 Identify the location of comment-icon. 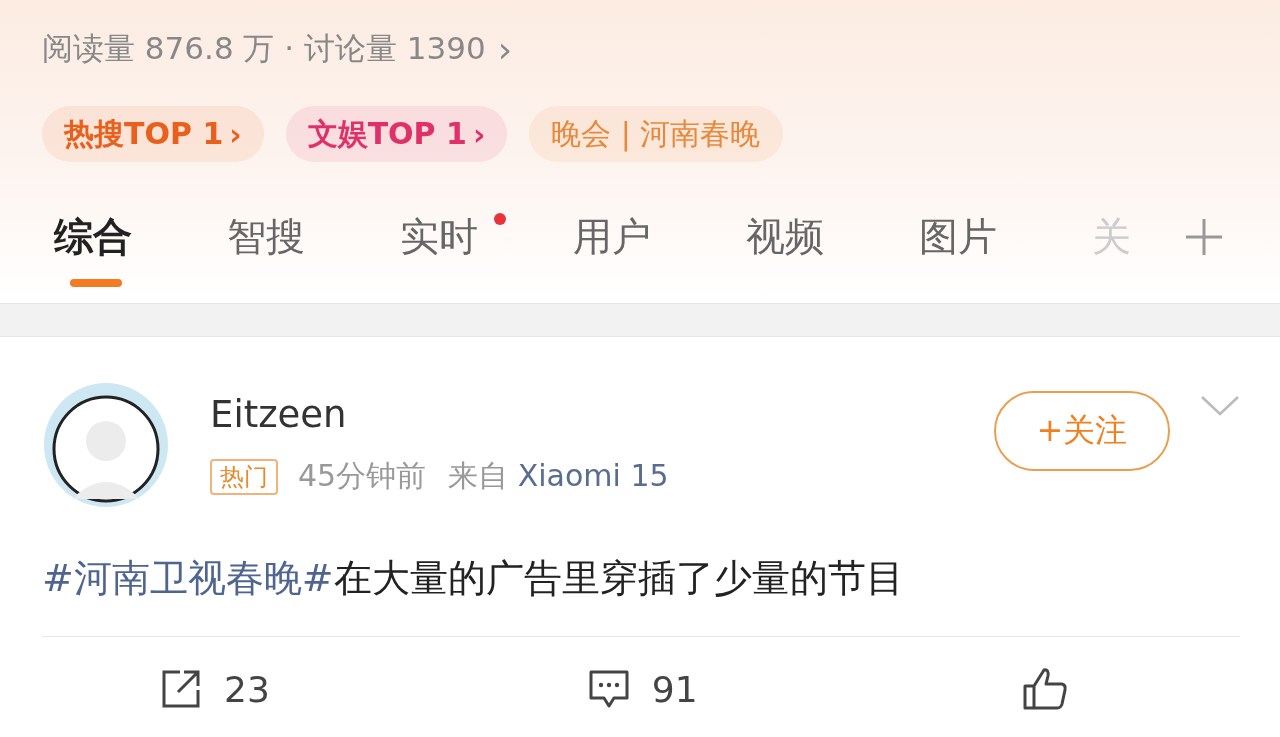
(608, 689).